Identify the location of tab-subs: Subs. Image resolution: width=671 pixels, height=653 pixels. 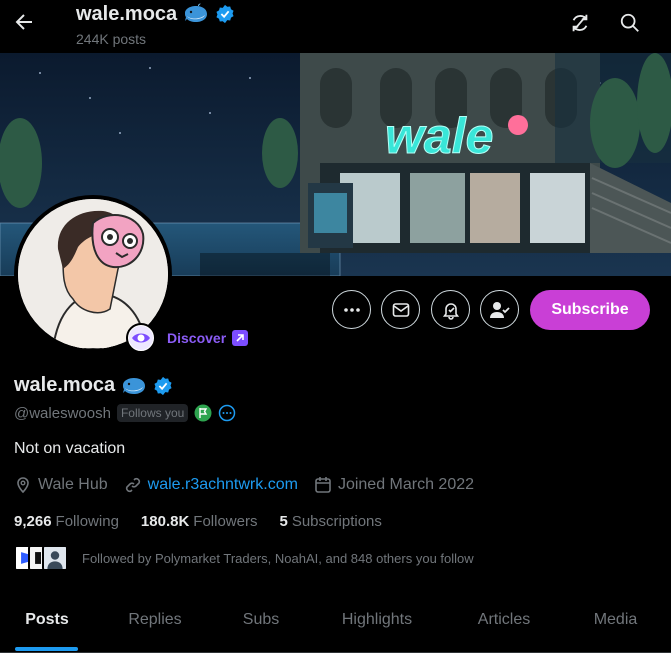
(261, 620).